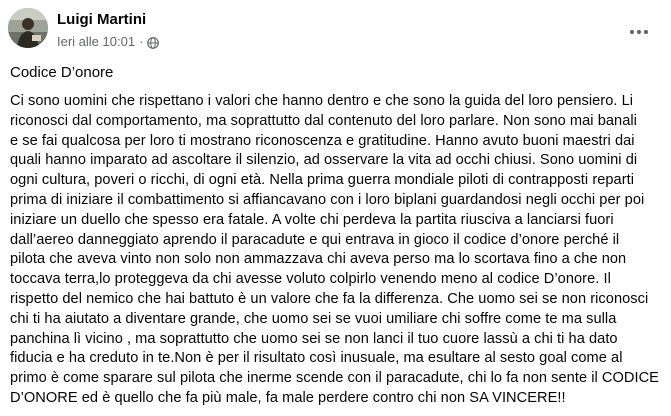  I want to click on post-meta: Ieri alle 10:01 ·, so click(108, 42).